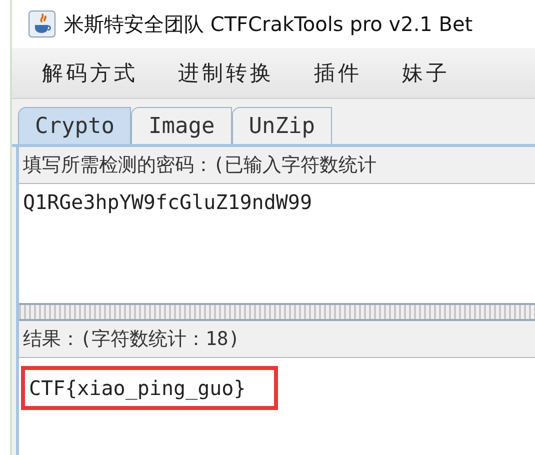  I want to click on menu-item: 解码方式, so click(90, 73).